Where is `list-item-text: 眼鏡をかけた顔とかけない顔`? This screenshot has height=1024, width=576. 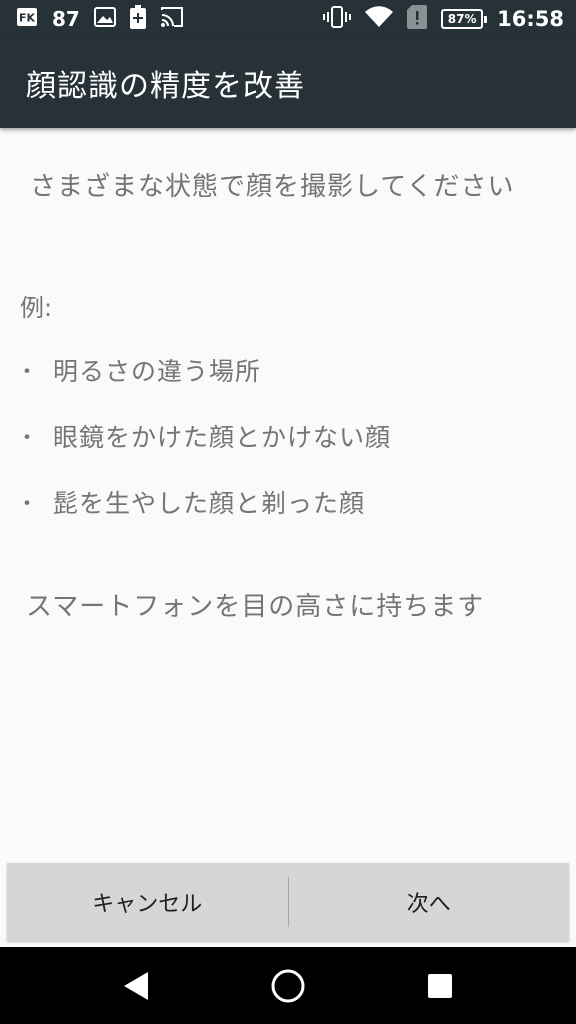 list-item-text: 眼鏡をかけた顔とかけない顔 is located at coordinates (222, 437).